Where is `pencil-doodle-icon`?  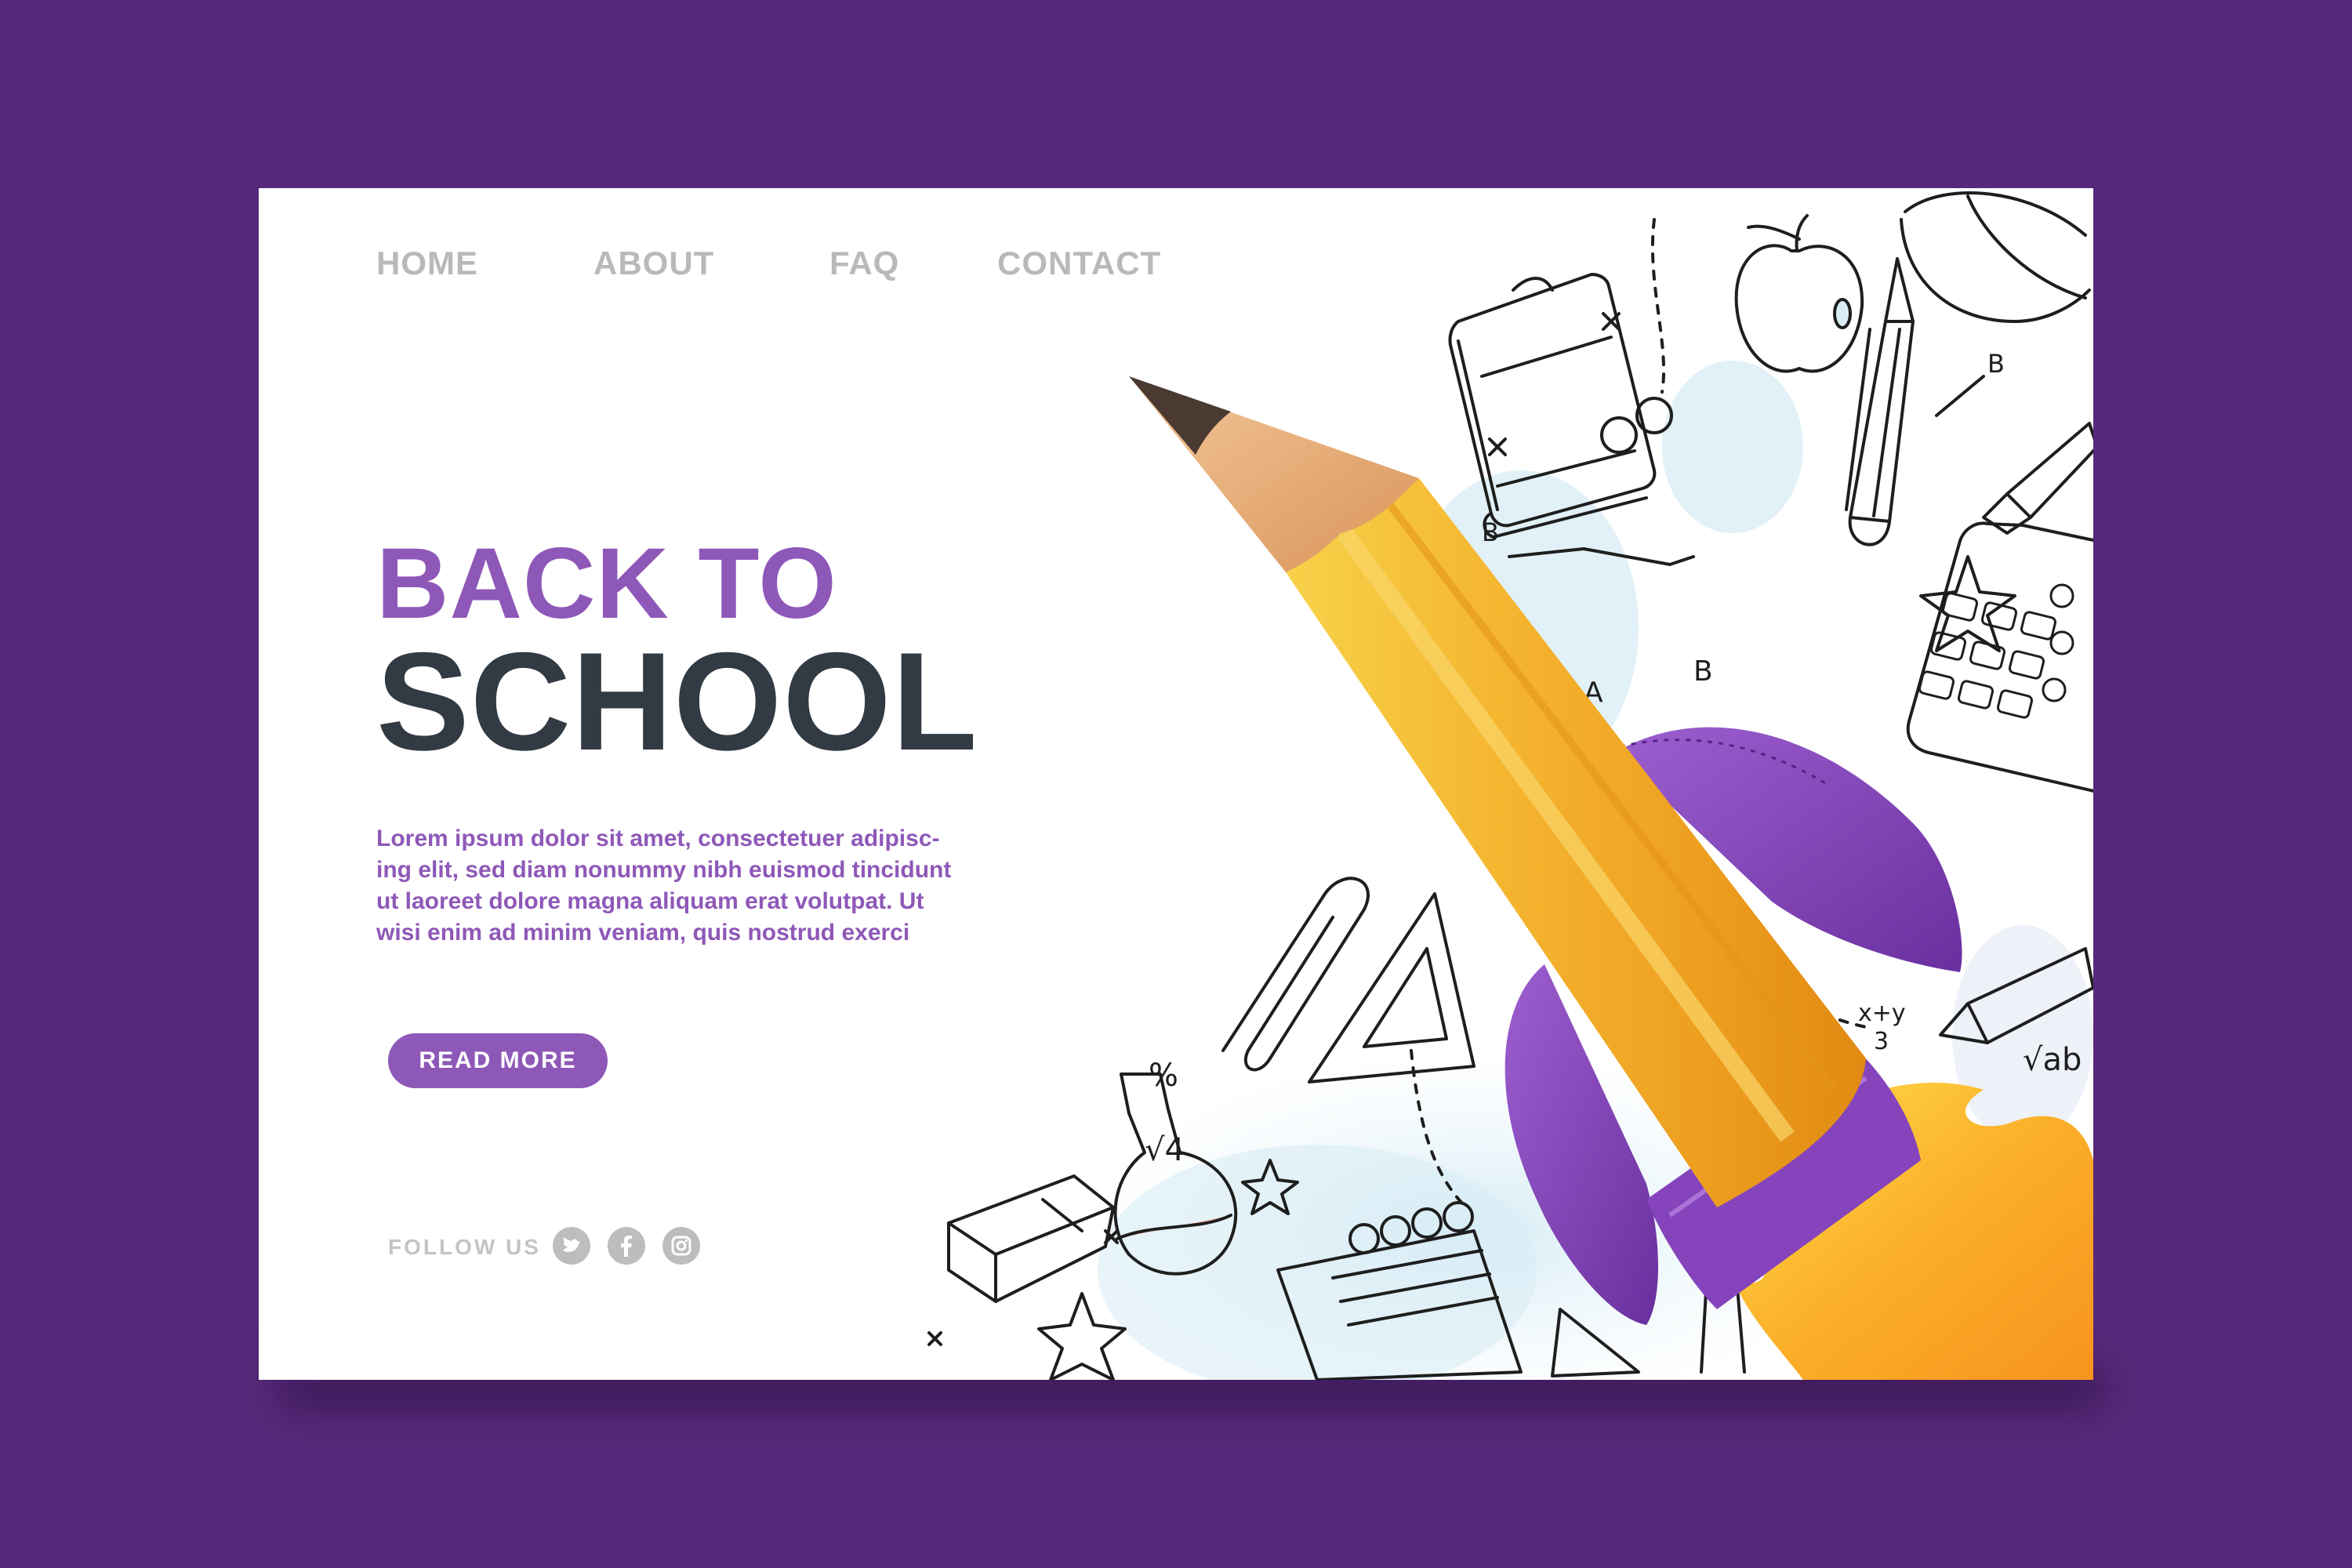
pencil-doodle-icon is located at coordinates (1880, 402).